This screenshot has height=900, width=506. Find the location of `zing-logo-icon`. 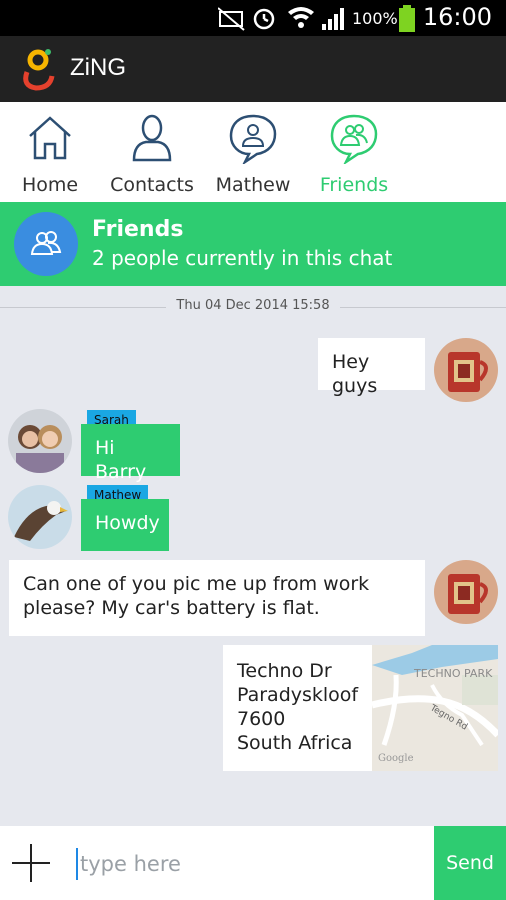

zing-logo-icon is located at coordinates (39, 70).